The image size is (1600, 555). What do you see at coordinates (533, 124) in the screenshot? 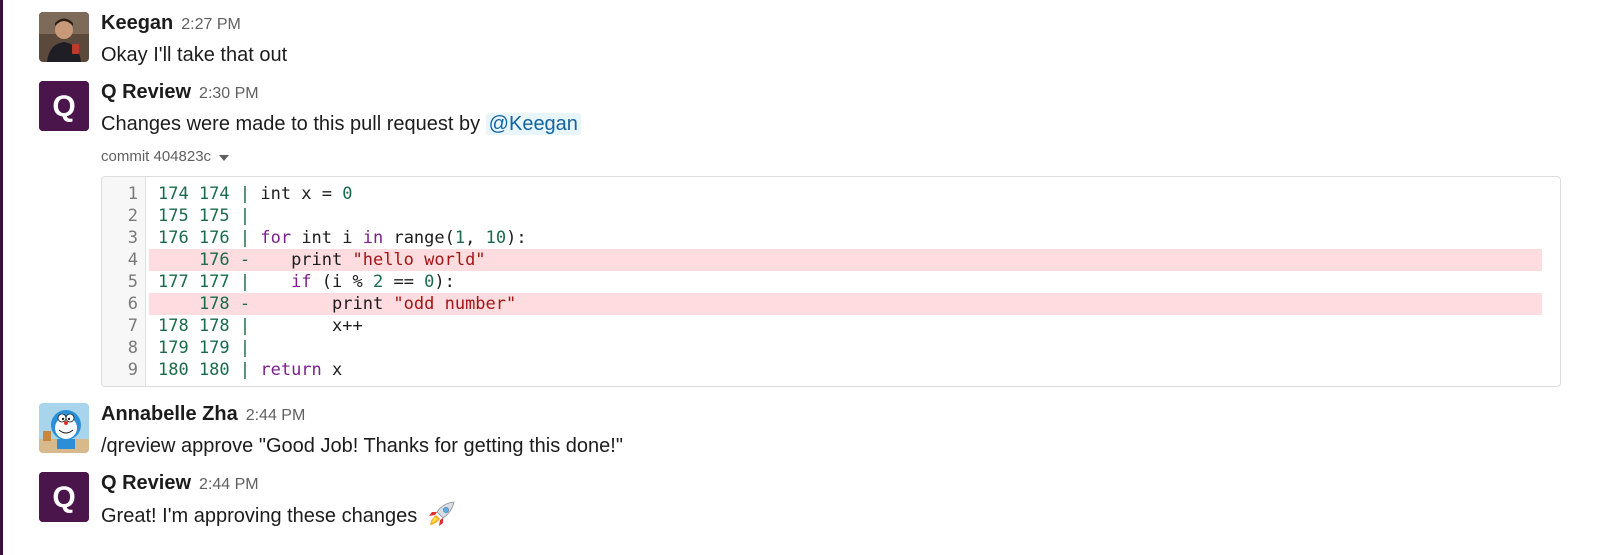
I see `user-mention-link: @Keegan` at bounding box center [533, 124].